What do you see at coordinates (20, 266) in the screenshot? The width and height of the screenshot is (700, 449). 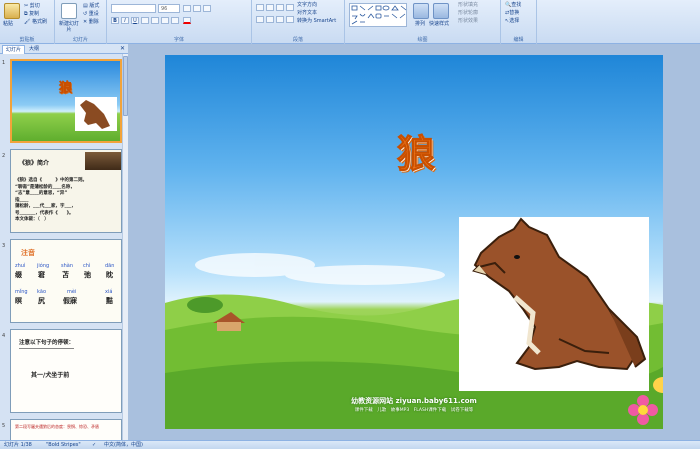 I see `pinyin: zhuì` at bounding box center [20, 266].